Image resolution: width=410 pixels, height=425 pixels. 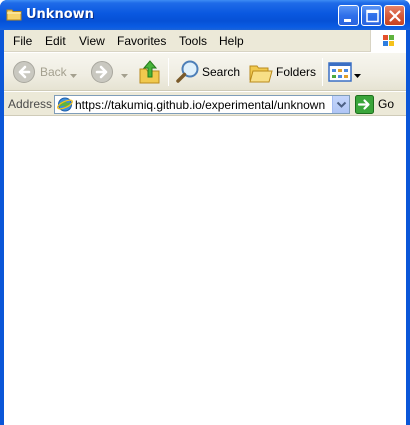 I want to click on chevron-down-icon, so click(x=341, y=104).